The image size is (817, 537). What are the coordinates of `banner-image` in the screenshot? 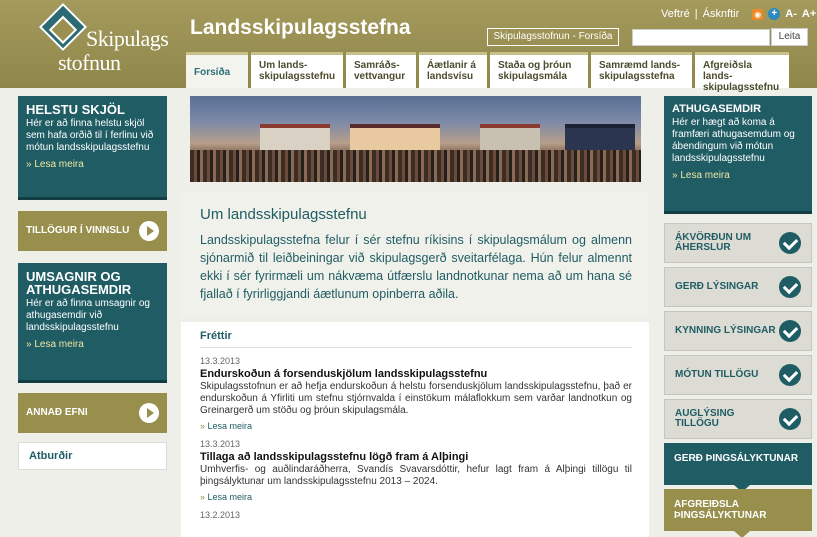 It's located at (415, 139).